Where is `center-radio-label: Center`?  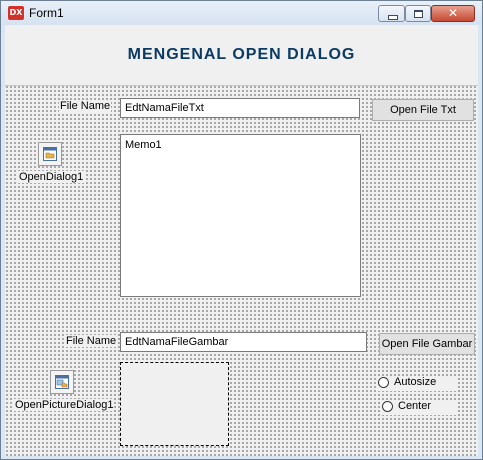 center-radio-label: Center is located at coordinates (415, 406).